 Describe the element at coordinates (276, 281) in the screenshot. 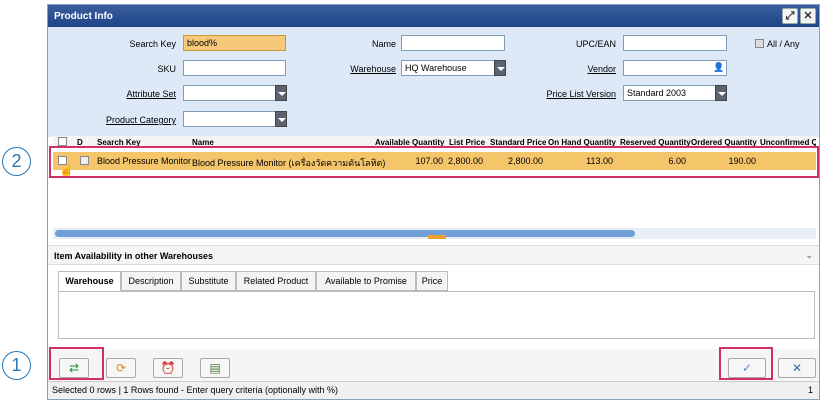

I see `tab-related-product: Related Product` at that location.